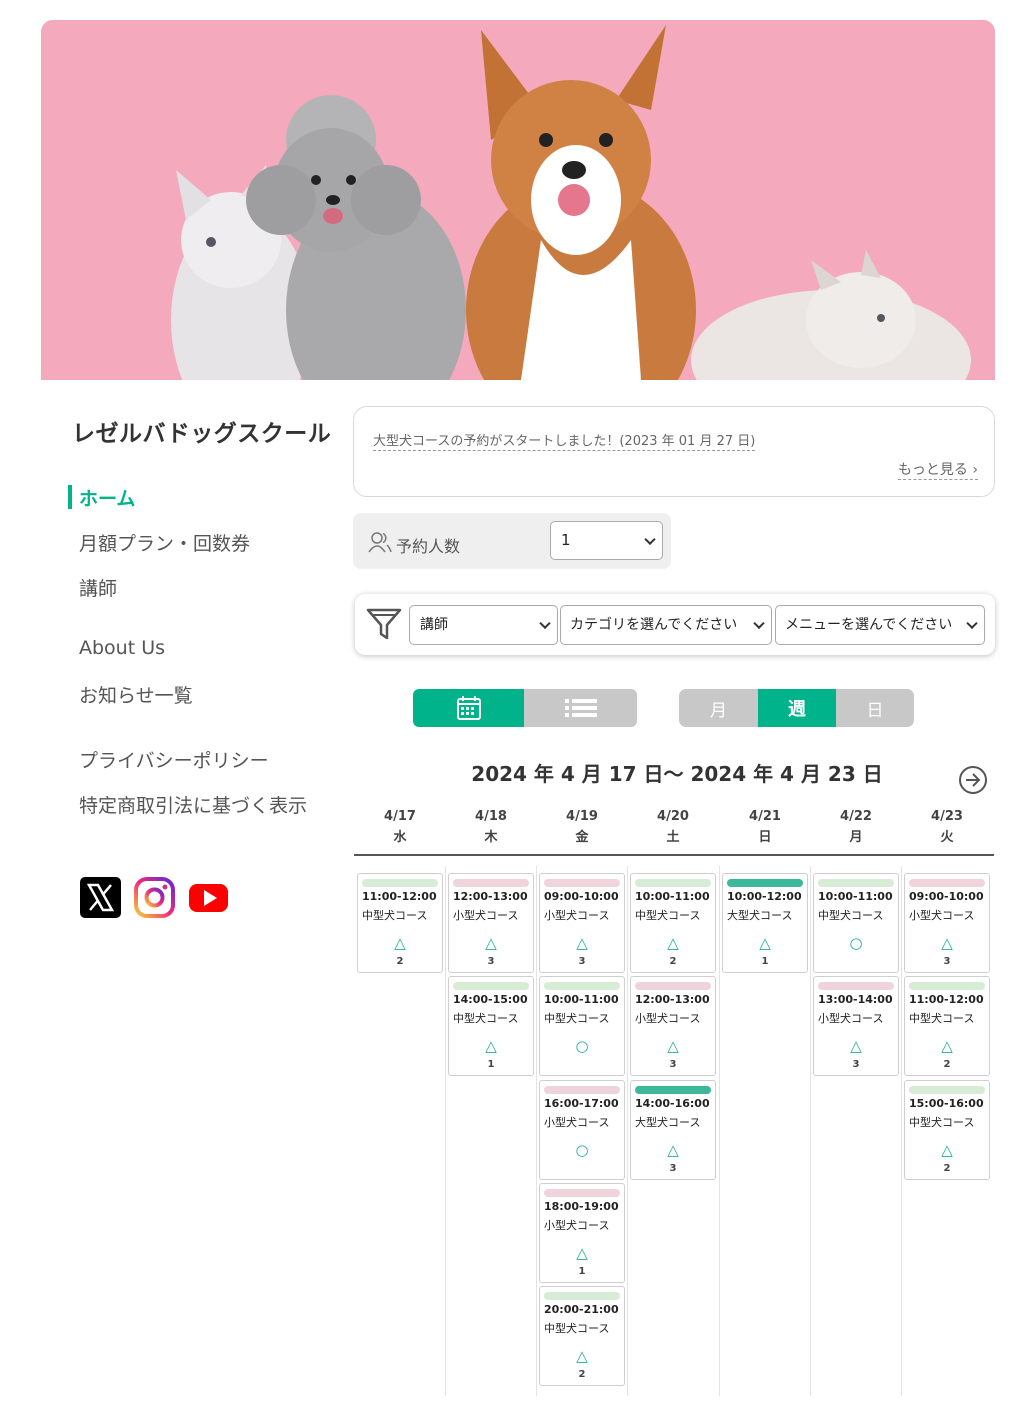 This screenshot has height=1418, width=1036. What do you see at coordinates (491, 1026) in the screenshot?
I see `lesson-slot: 14:00-15:00 中型犬コース △ 1` at bounding box center [491, 1026].